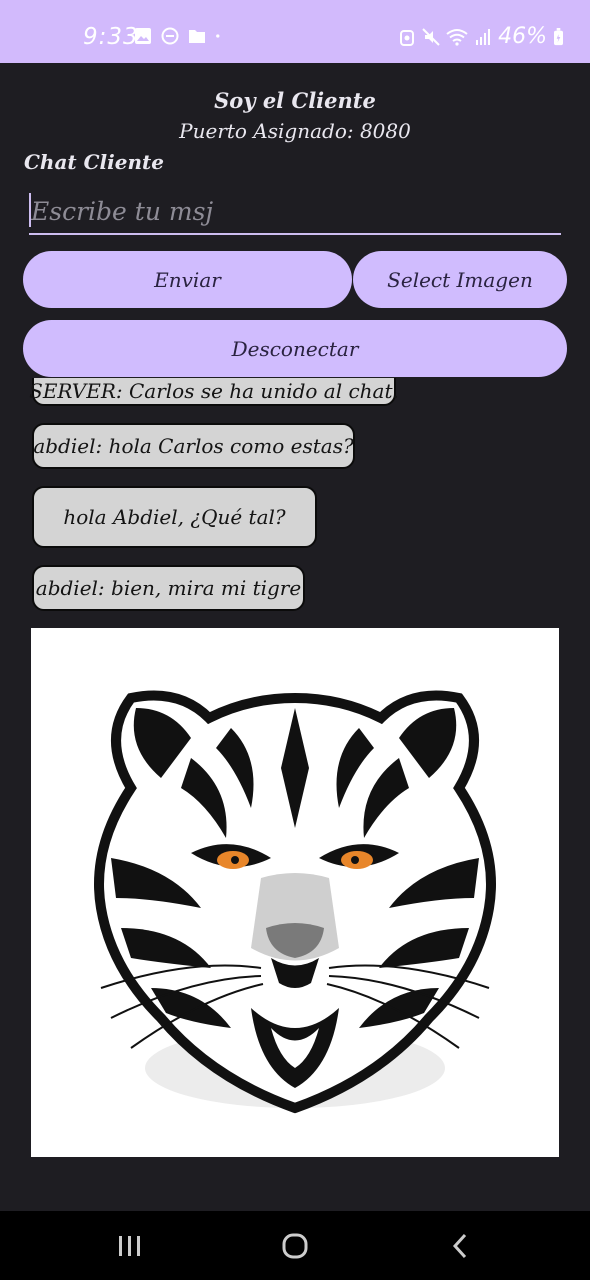 The width and height of the screenshot is (590, 1280). What do you see at coordinates (197, 36) in the screenshot?
I see `folder-icon` at bounding box center [197, 36].